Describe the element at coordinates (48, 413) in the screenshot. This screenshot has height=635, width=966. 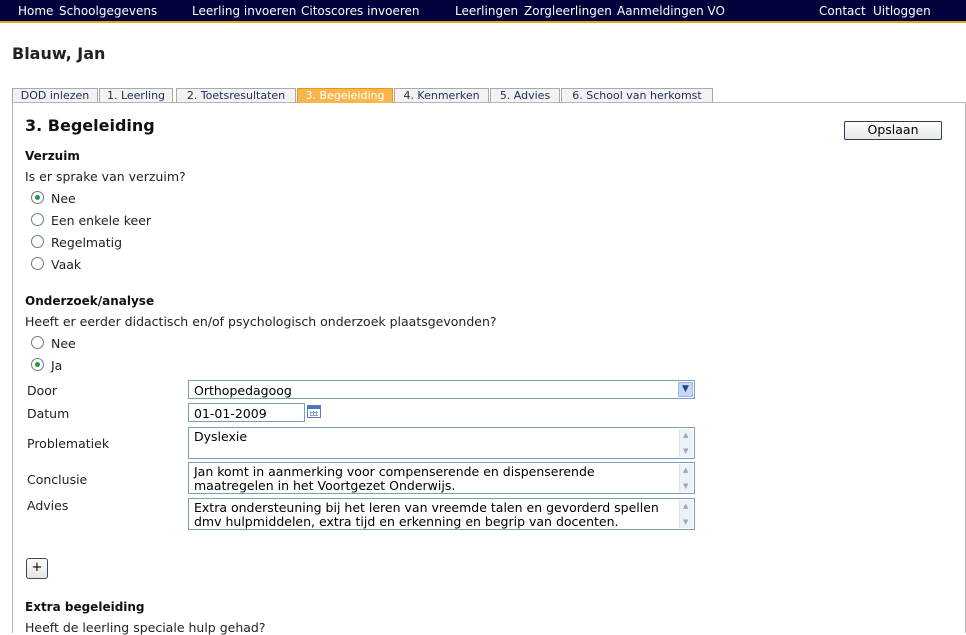
I see `datum-label: Datum` at that location.